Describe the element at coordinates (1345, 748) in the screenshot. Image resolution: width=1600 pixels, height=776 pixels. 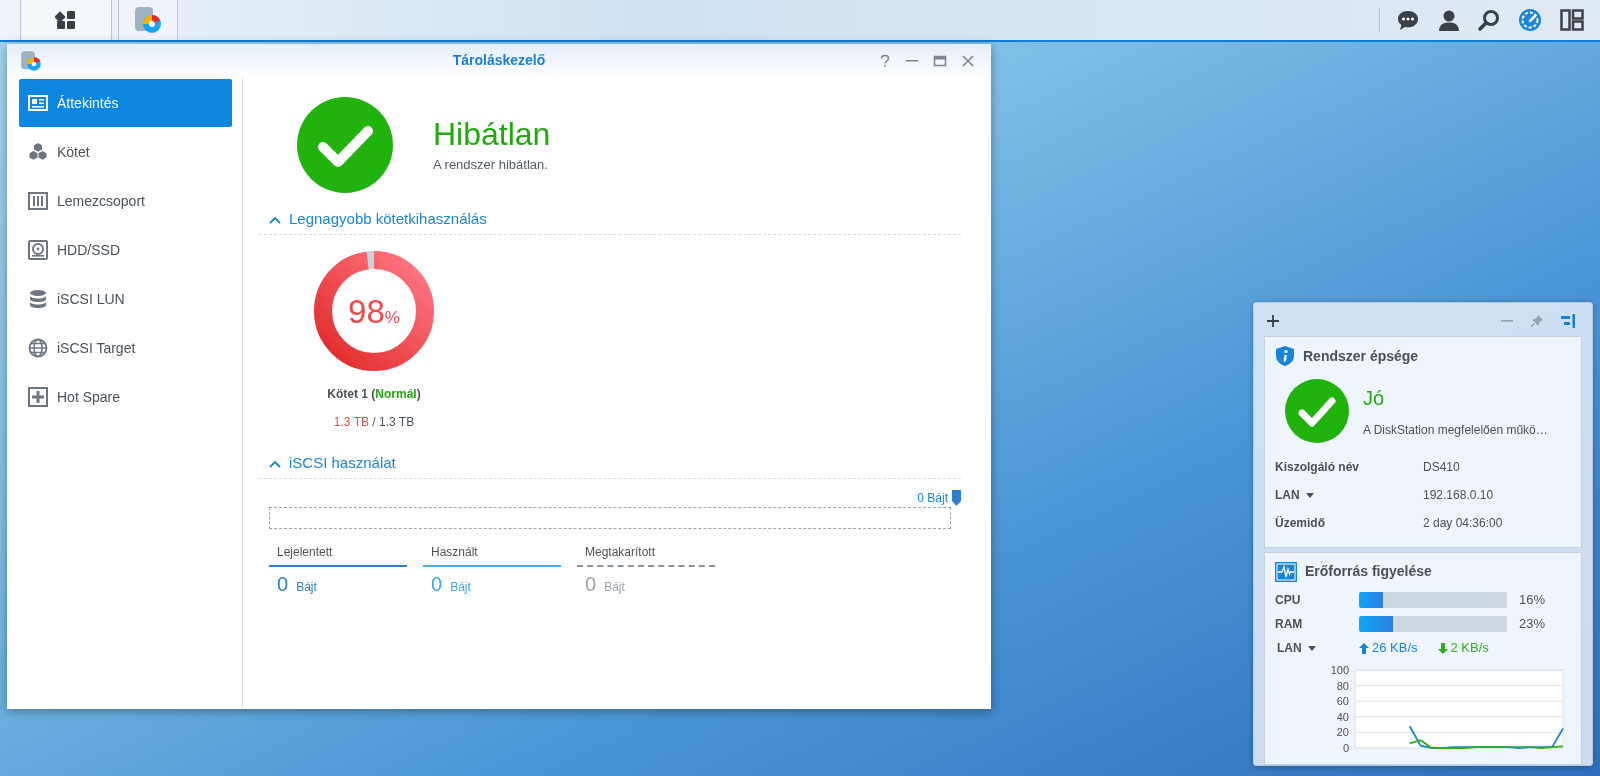
I see `y-tick-label: 0` at that location.